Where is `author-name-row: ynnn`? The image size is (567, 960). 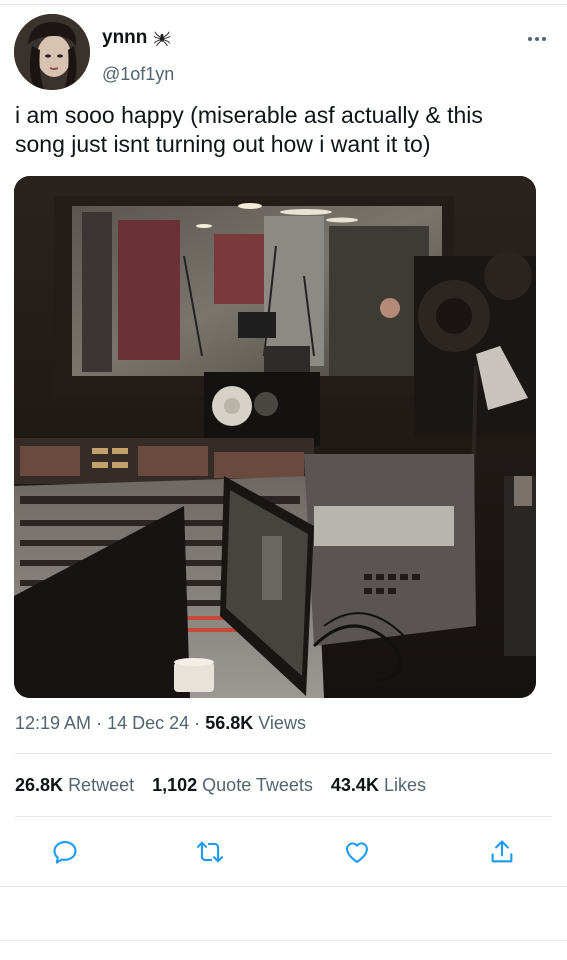
author-name-row: ynnn is located at coordinates (136, 38).